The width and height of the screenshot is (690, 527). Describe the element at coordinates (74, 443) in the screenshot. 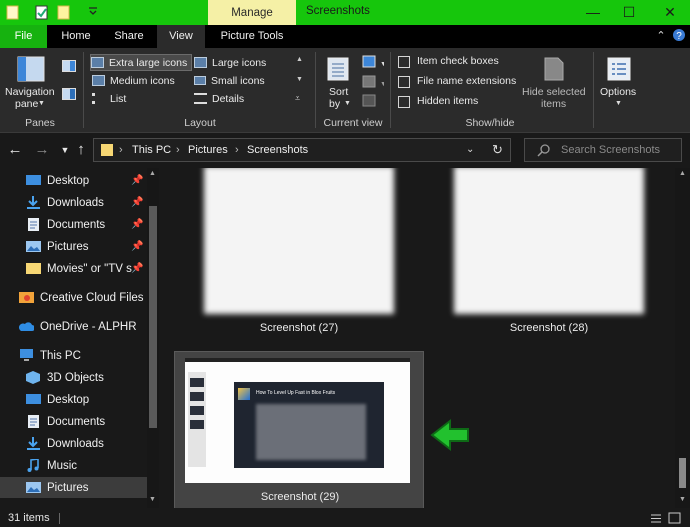

I see `nav-item-downloads-pc: Downloads` at that location.